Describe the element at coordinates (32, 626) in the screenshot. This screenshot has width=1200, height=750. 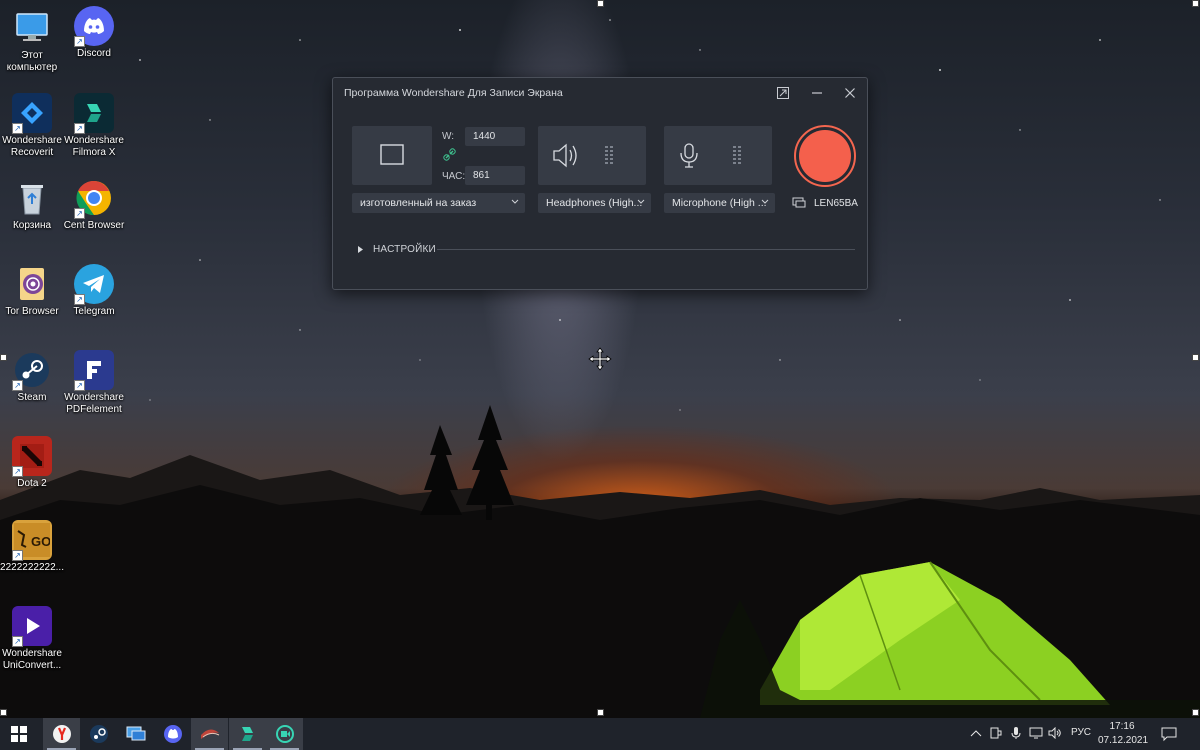
I see `uniconverter-icon: ↗` at that location.